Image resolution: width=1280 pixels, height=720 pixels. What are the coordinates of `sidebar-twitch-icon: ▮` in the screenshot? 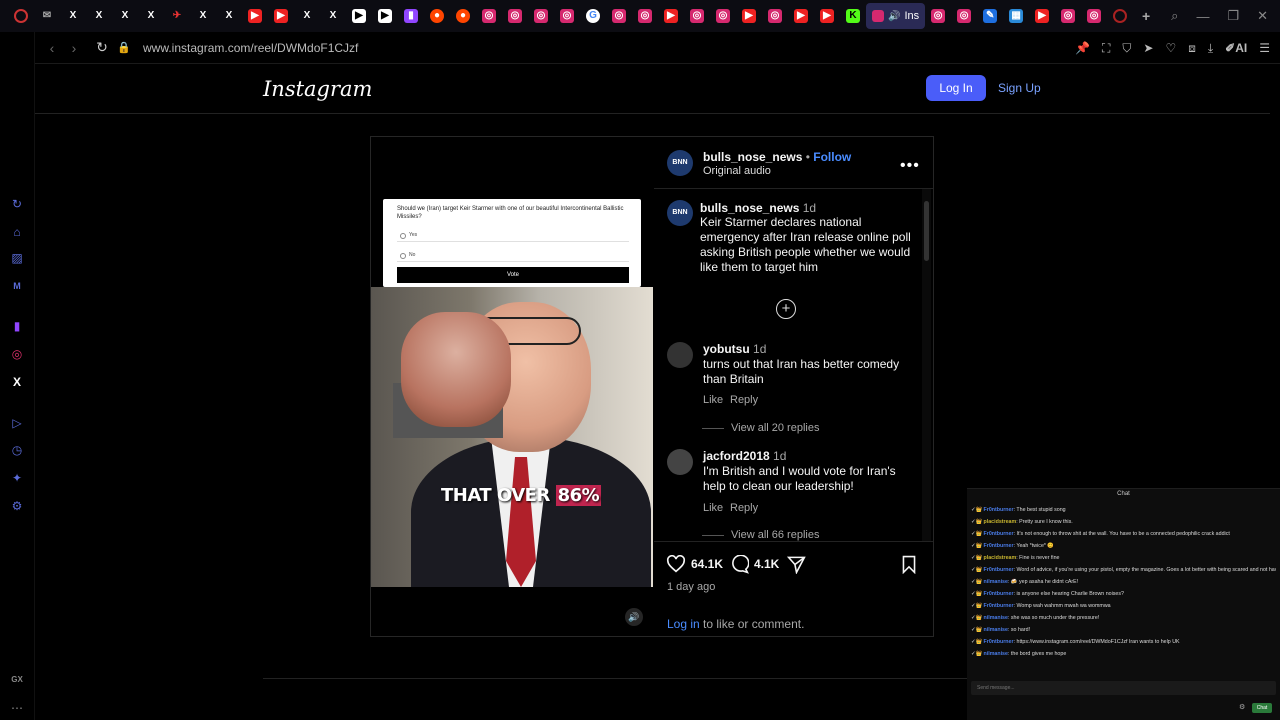 It's located at (17, 326).